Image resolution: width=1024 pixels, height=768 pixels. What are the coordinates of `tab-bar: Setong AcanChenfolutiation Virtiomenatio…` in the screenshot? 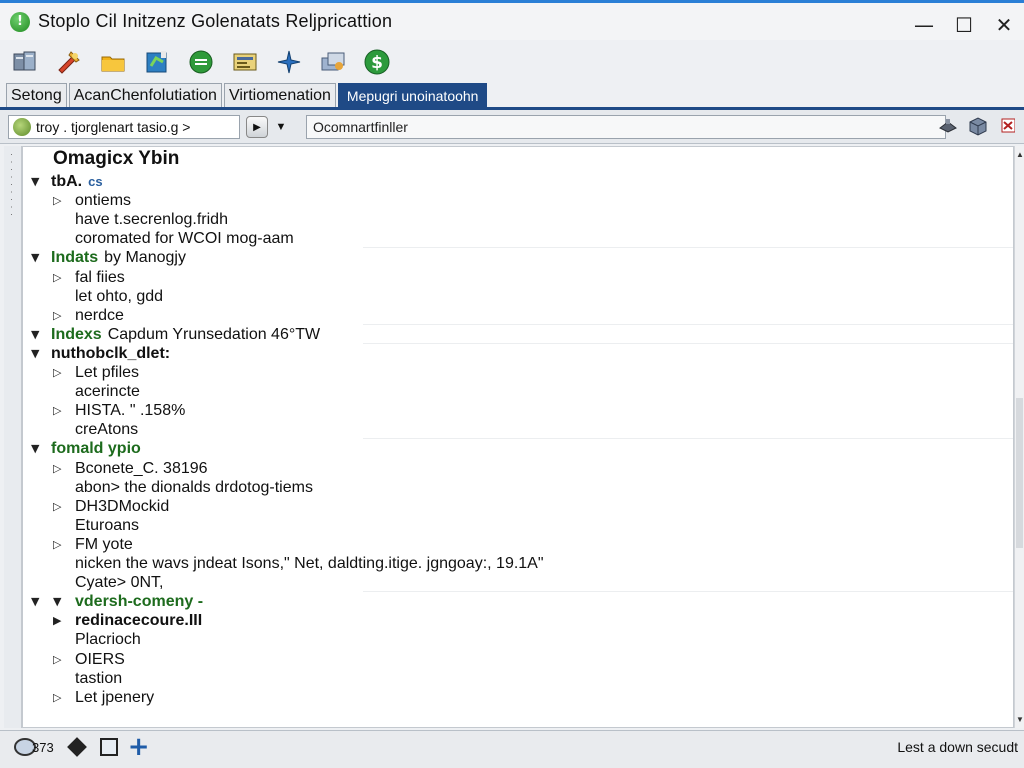 It's located at (512, 96).